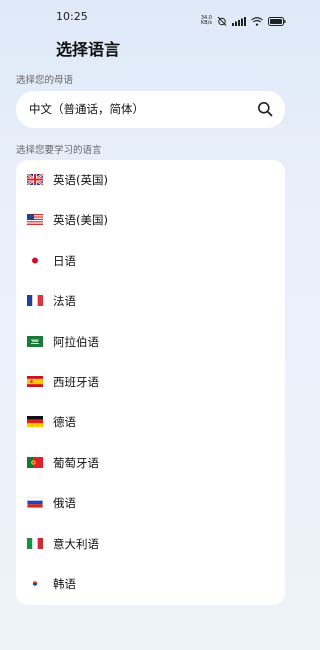  I want to click on portugal-flag-icon, so click(35, 462).